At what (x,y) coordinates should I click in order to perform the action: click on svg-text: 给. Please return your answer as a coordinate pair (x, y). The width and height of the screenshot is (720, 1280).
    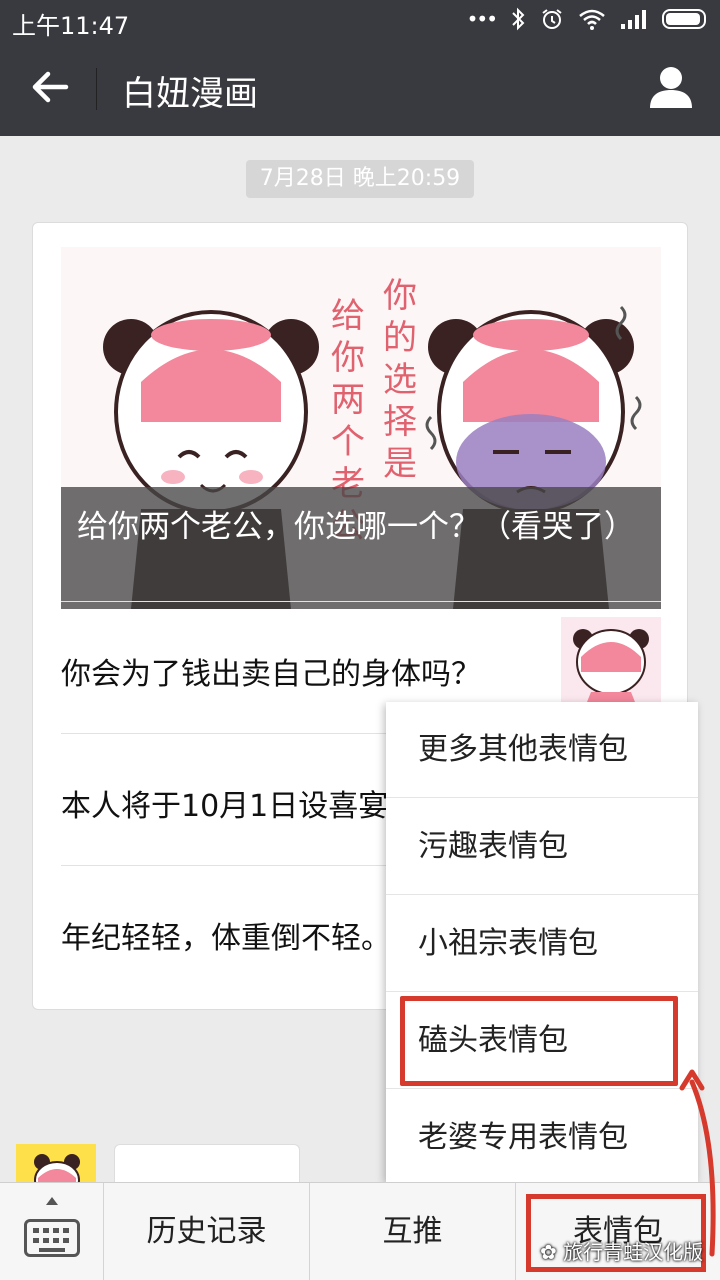
    Looking at the image, I should click on (348, 316).